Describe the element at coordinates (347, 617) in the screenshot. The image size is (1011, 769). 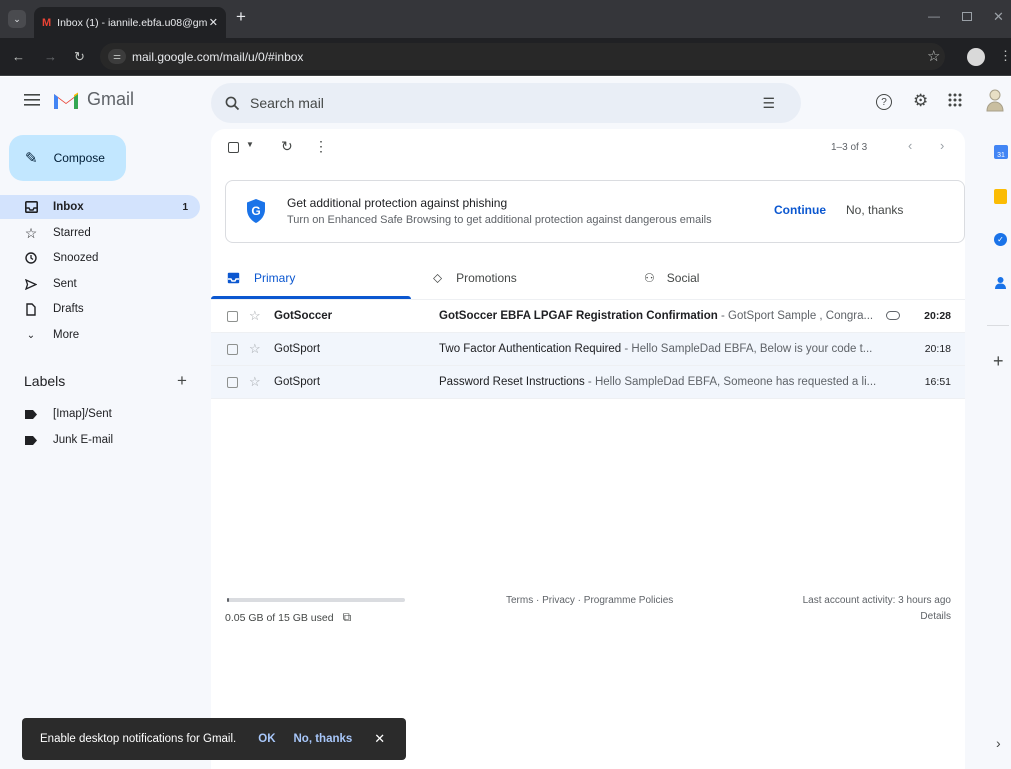
I see `external-link-icon: ⧉` at that location.